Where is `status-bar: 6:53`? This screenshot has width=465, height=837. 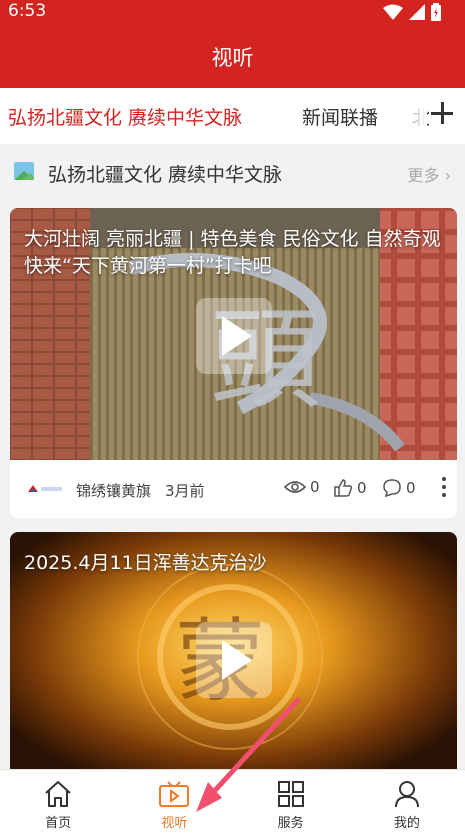 status-bar: 6:53 is located at coordinates (232, 13).